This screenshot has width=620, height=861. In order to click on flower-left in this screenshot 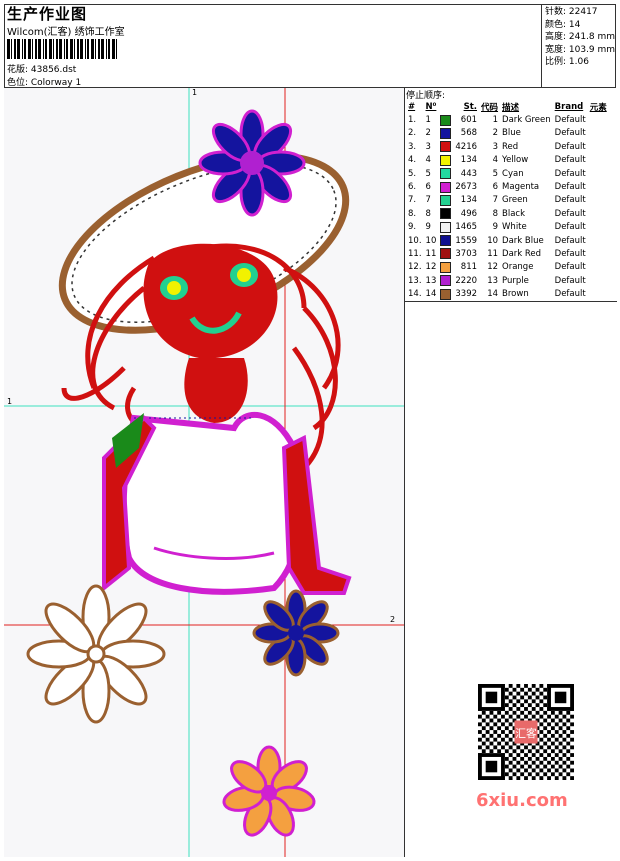, I will do `click(96, 654)`.